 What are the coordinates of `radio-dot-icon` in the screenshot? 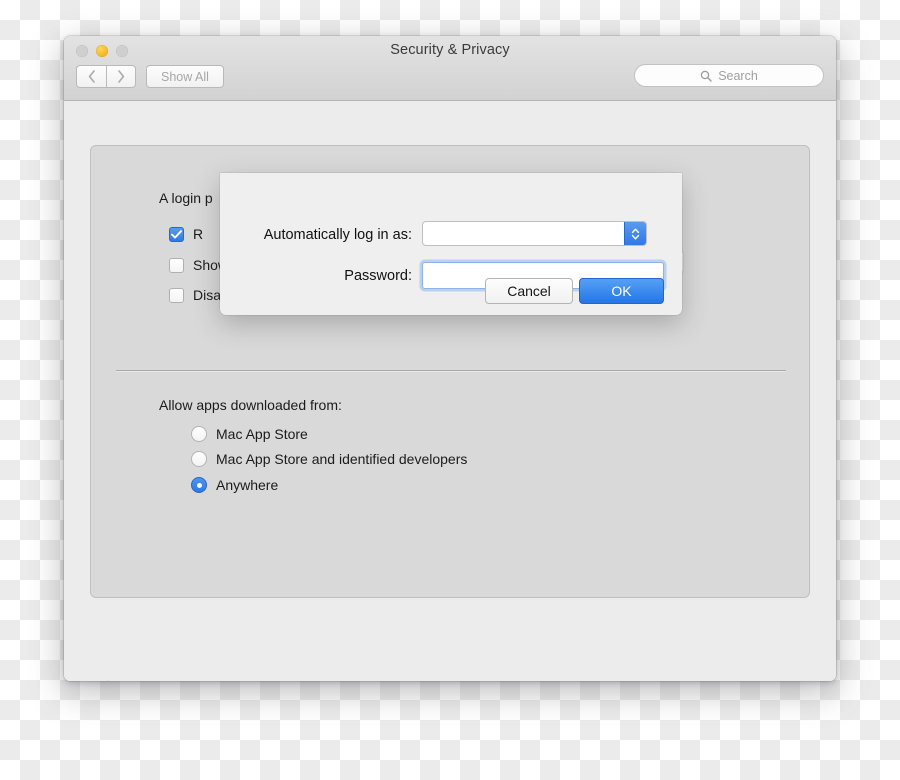 It's located at (199, 485).